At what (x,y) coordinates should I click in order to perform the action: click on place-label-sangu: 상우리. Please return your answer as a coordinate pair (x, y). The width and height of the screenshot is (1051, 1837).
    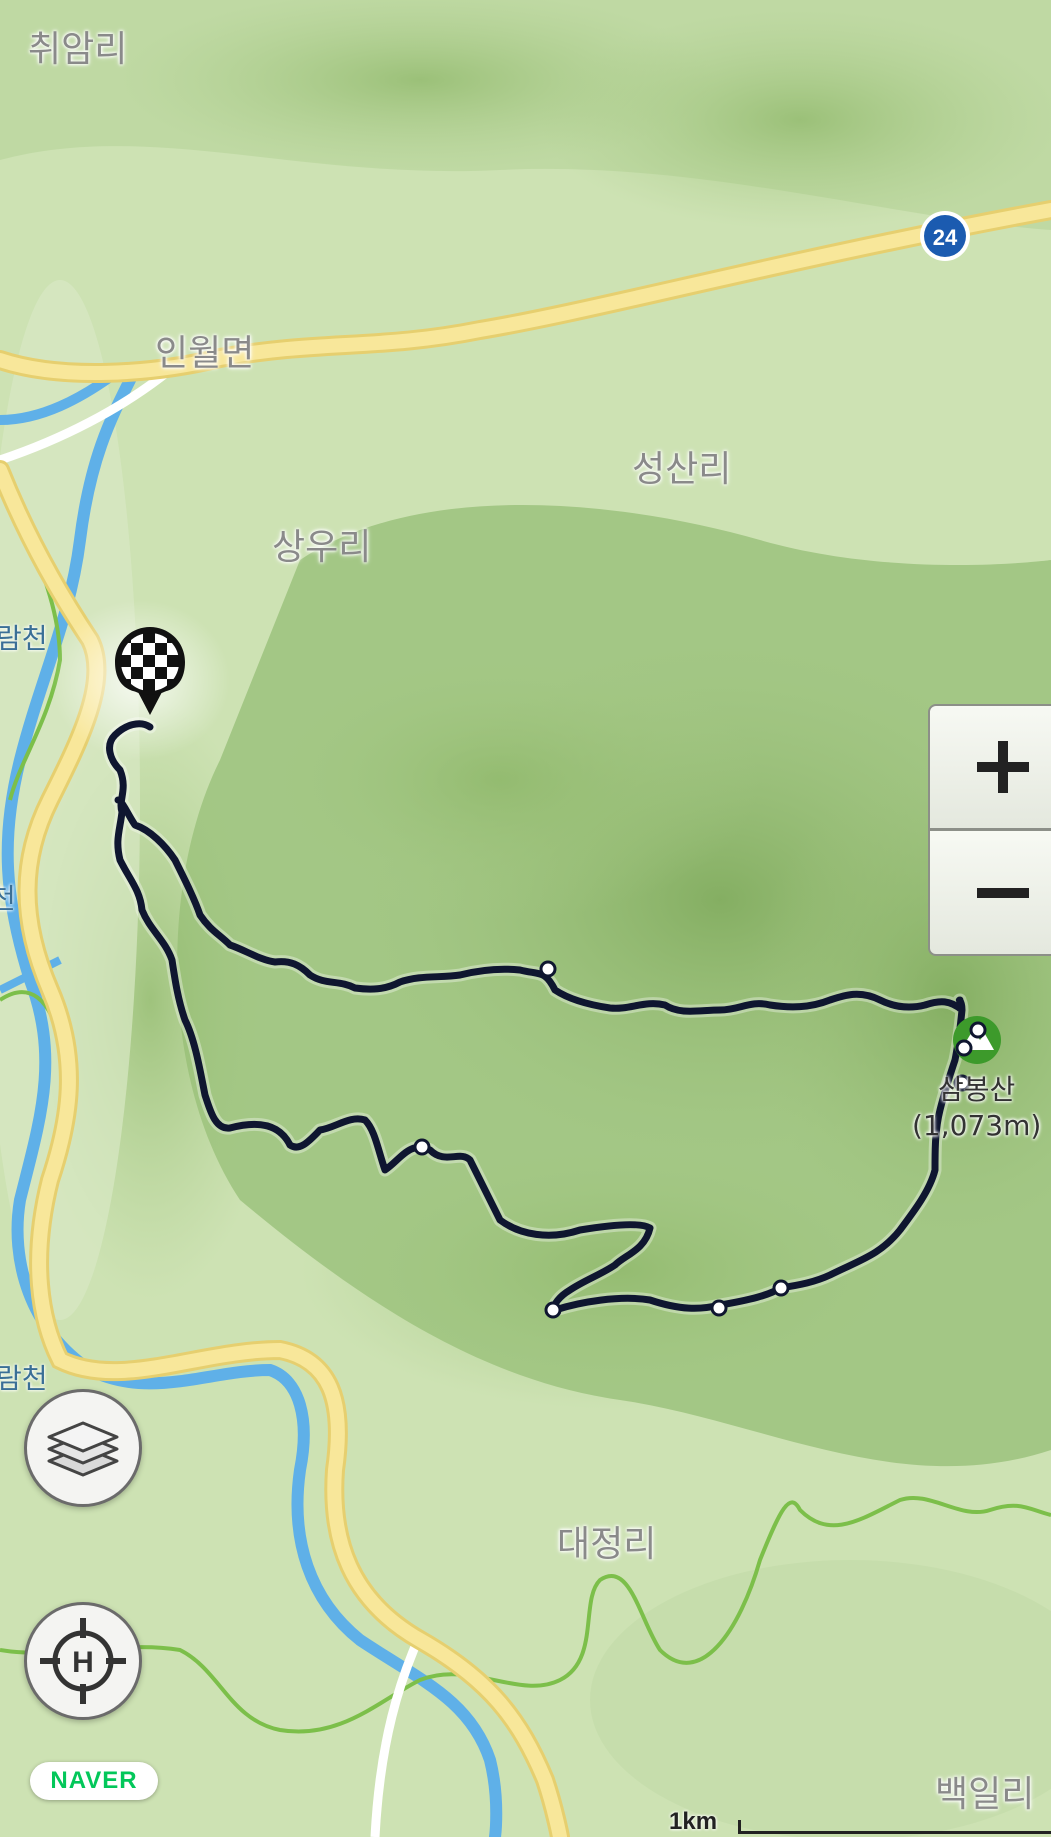
    Looking at the image, I should click on (322, 547).